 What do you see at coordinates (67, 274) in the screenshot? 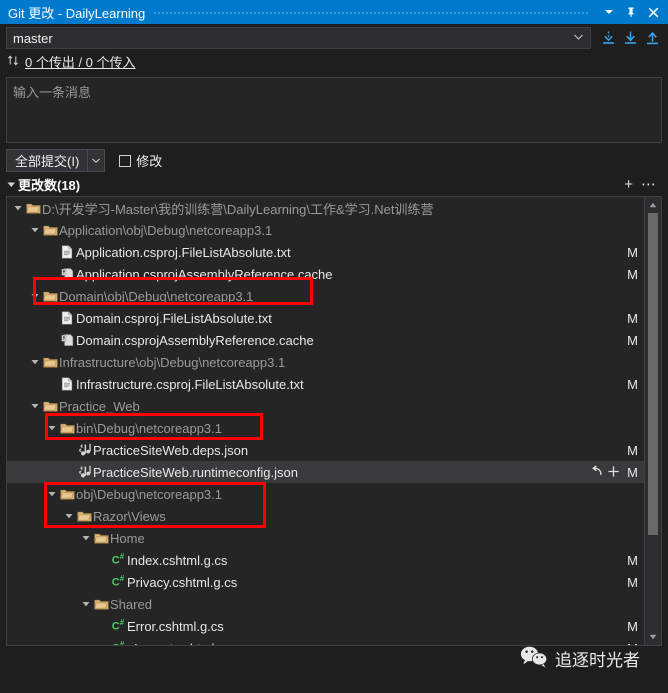
I see `cache-file-icon` at bounding box center [67, 274].